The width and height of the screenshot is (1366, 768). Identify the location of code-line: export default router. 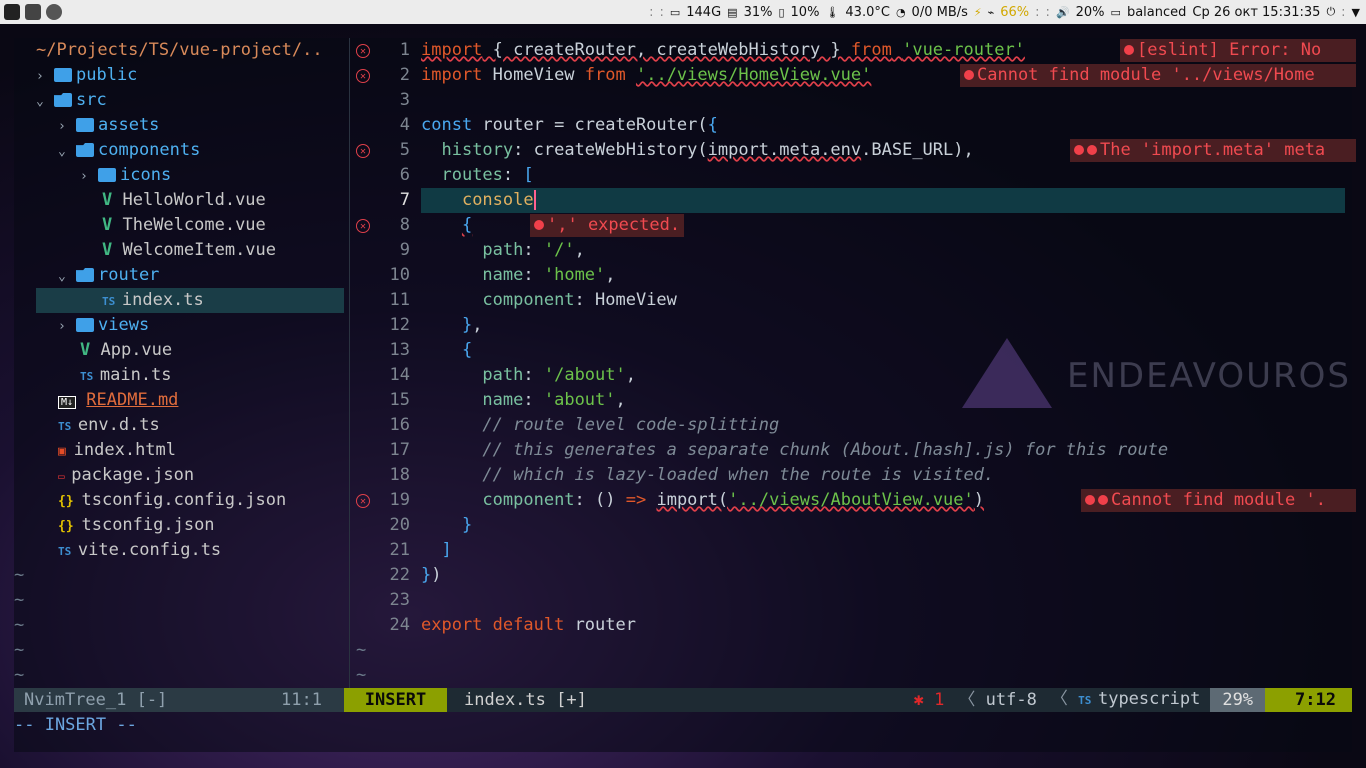
(528, 625).